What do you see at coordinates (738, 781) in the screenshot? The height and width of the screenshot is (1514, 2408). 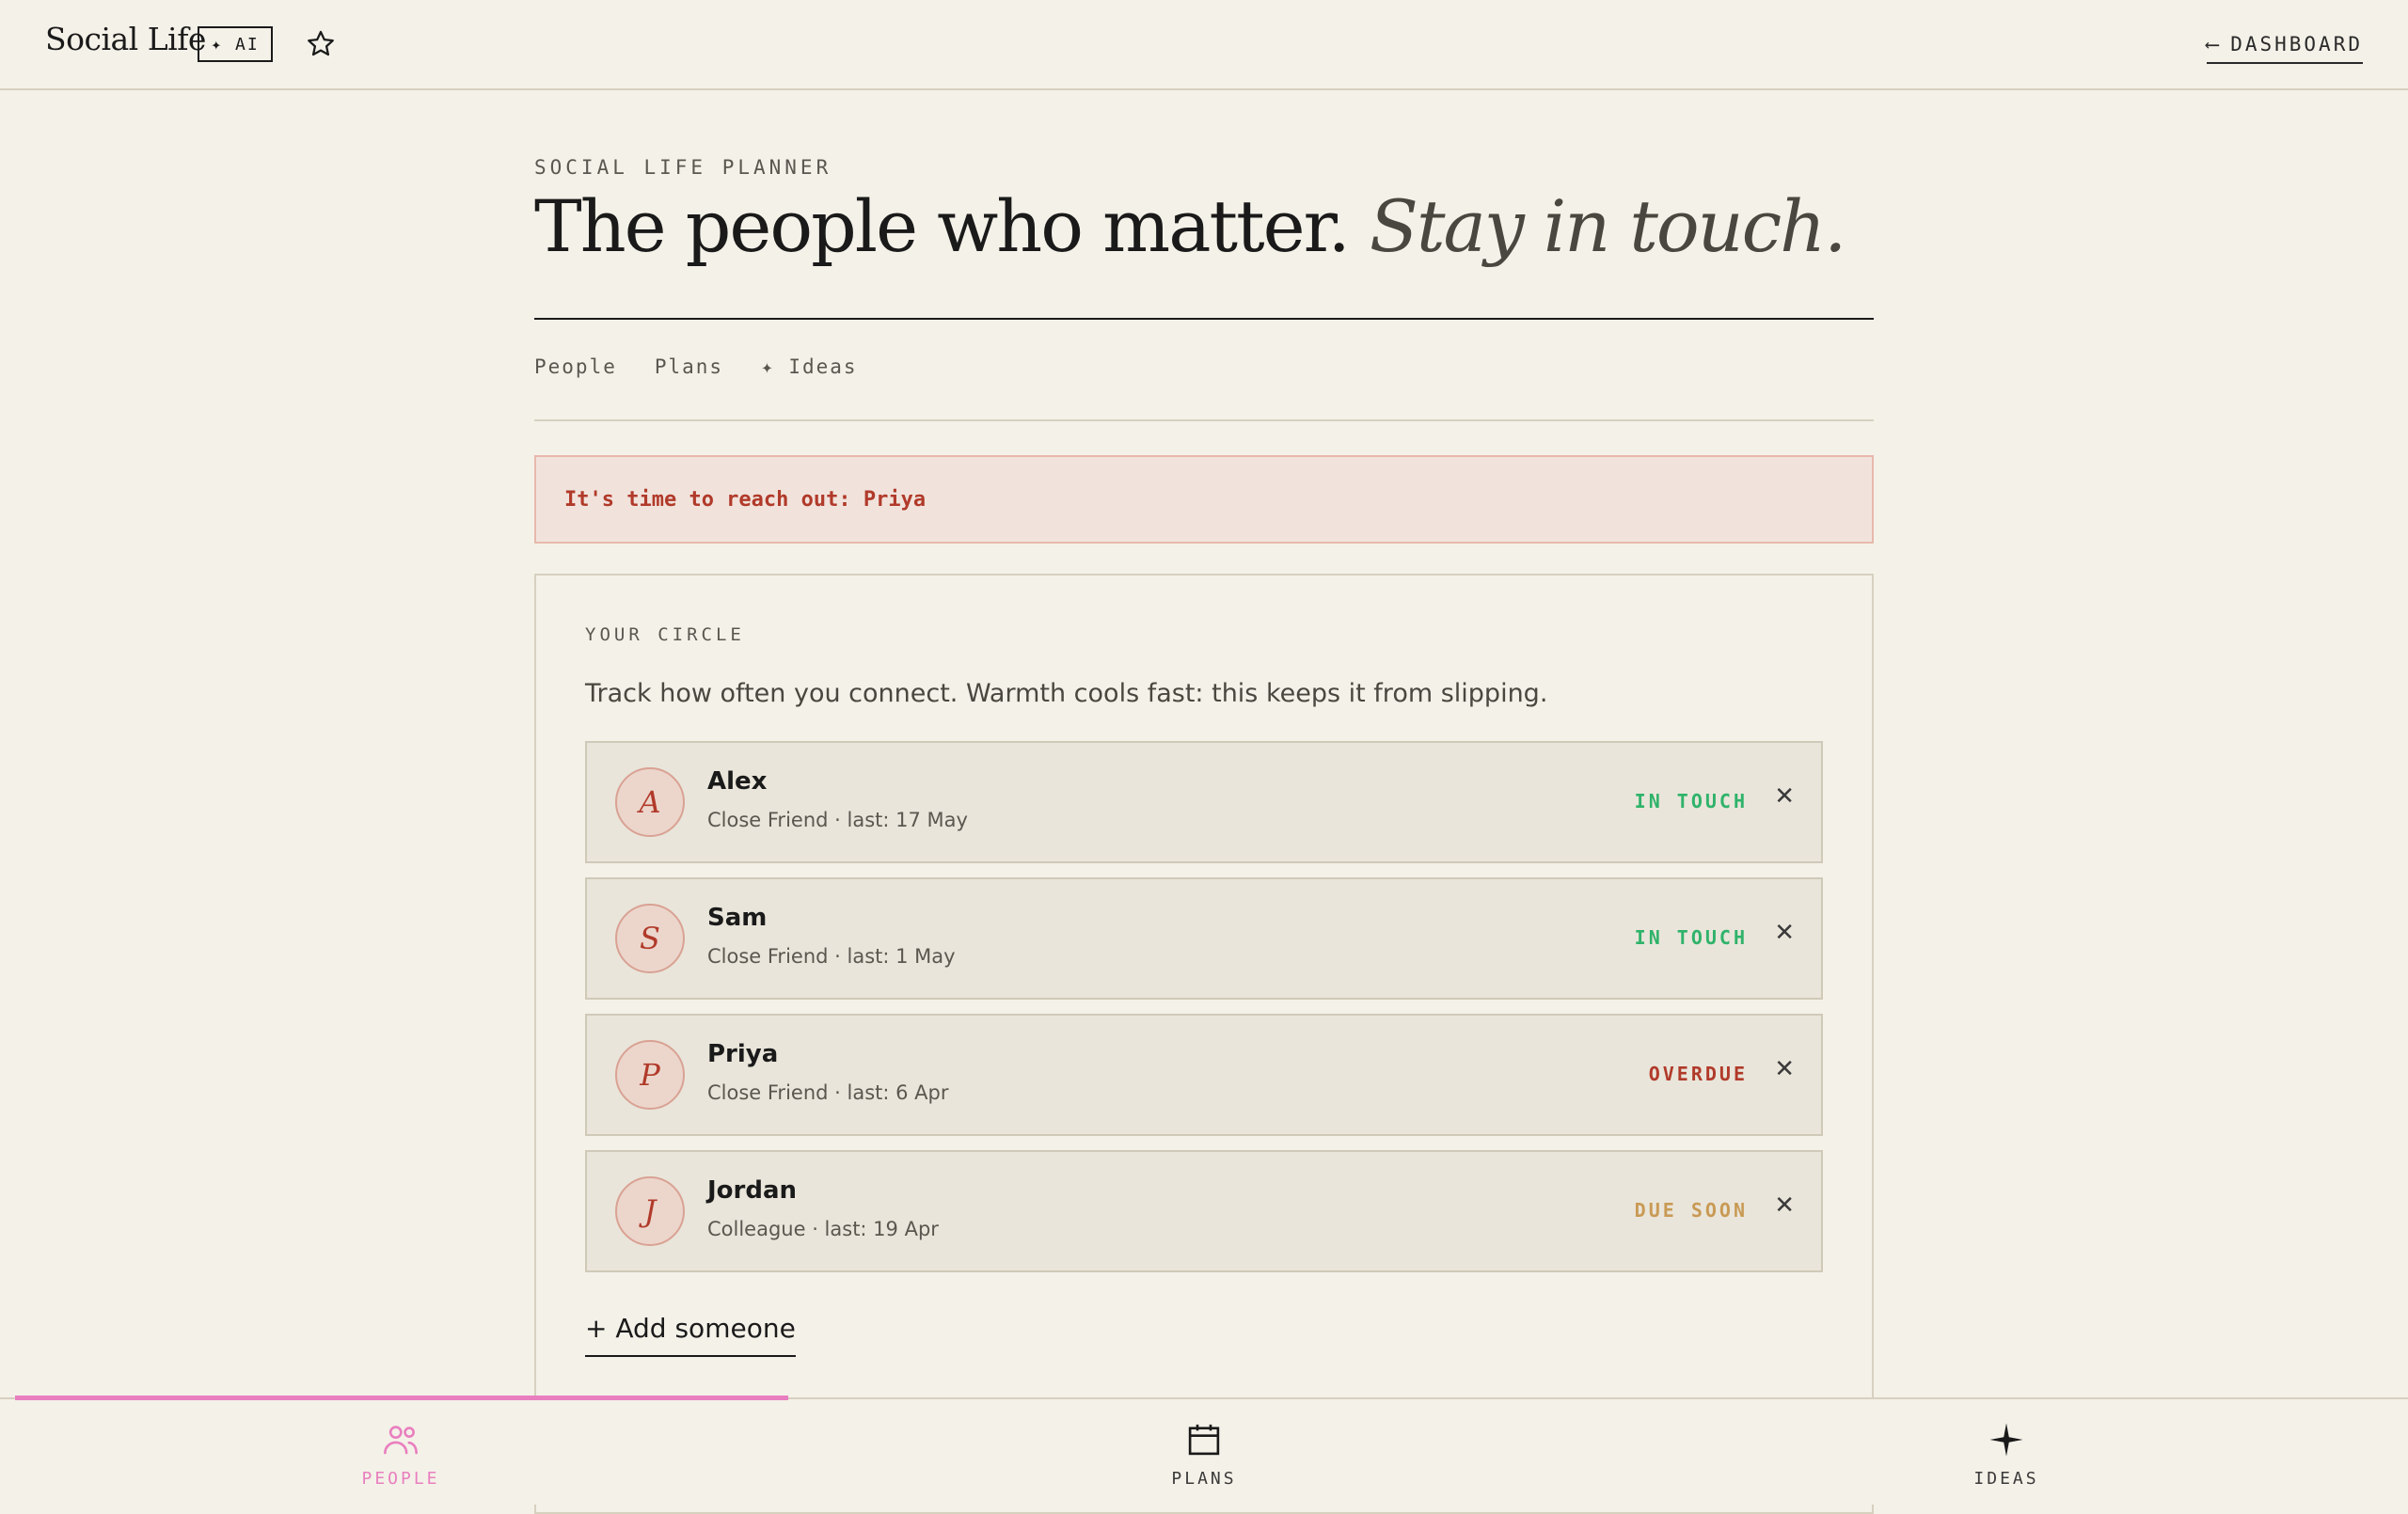 I see `person-name: Alex` at bounding box center [738, 781].